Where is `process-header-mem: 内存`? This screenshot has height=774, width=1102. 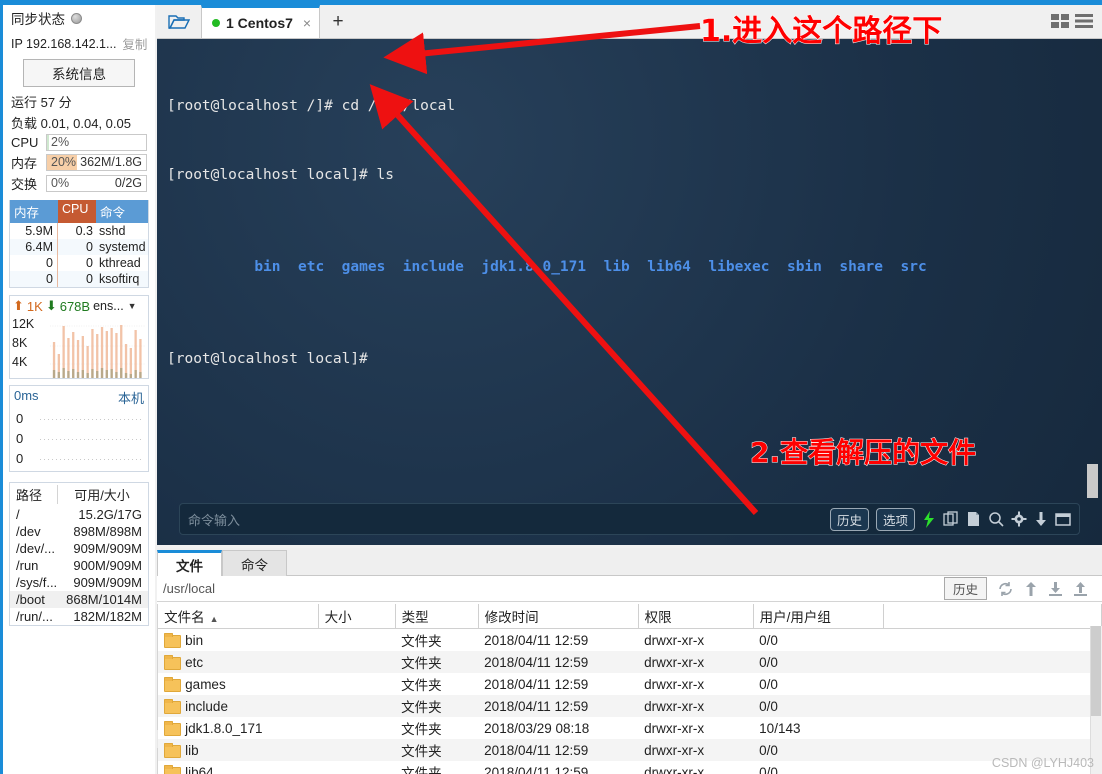
process-header-mem: 内存 is located at coordinates (34, 211).